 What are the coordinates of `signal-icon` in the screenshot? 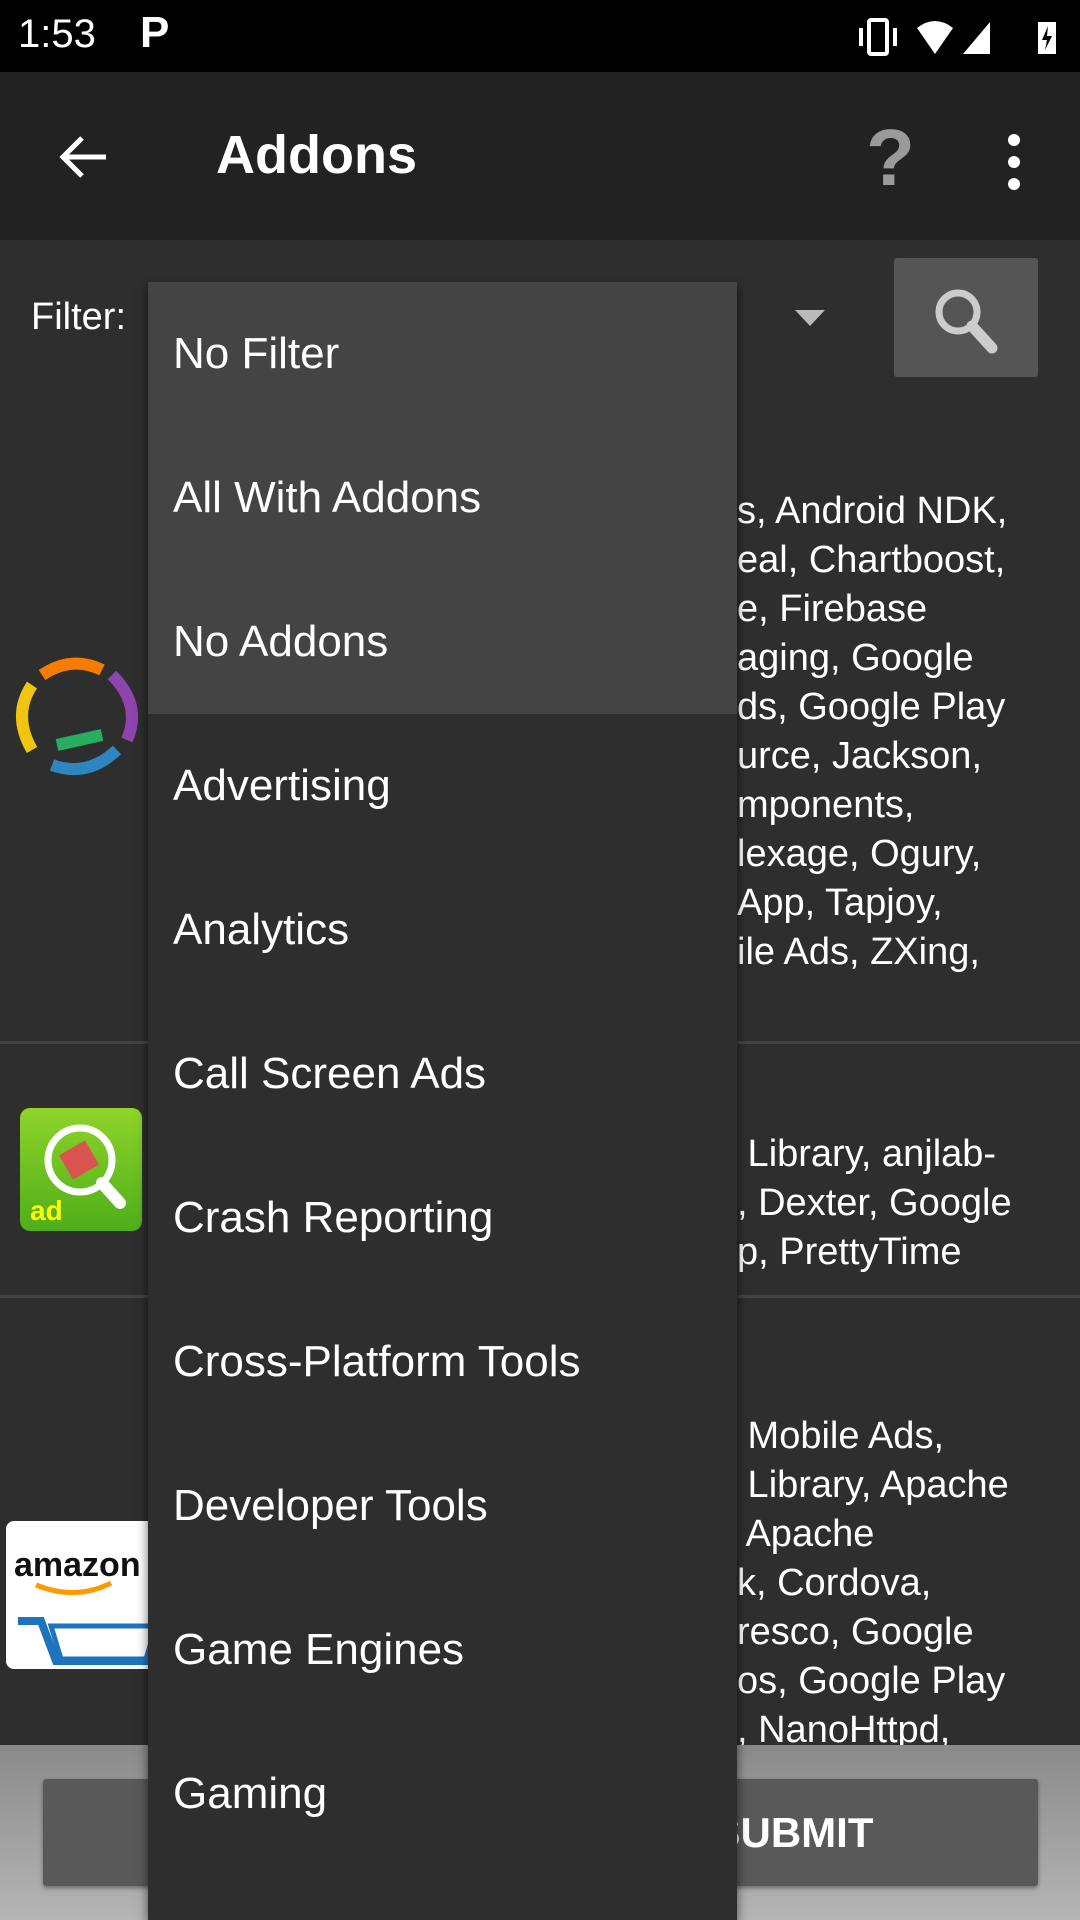 It's located at (976, 38).